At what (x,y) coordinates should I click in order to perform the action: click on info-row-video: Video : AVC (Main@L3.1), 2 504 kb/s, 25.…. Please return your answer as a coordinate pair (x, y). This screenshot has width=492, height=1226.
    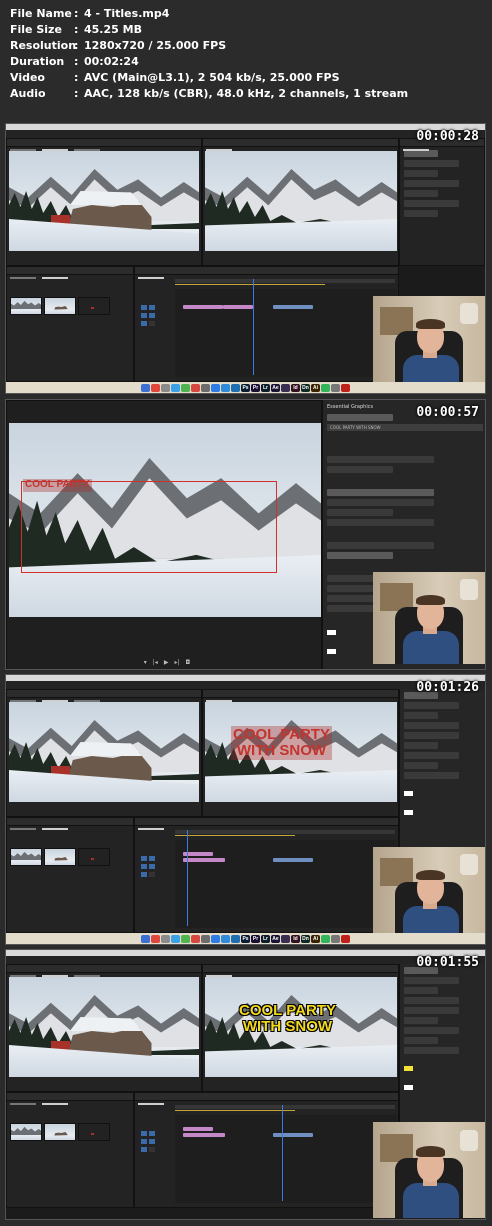
    Looking at the image, I should click on (251, 78).